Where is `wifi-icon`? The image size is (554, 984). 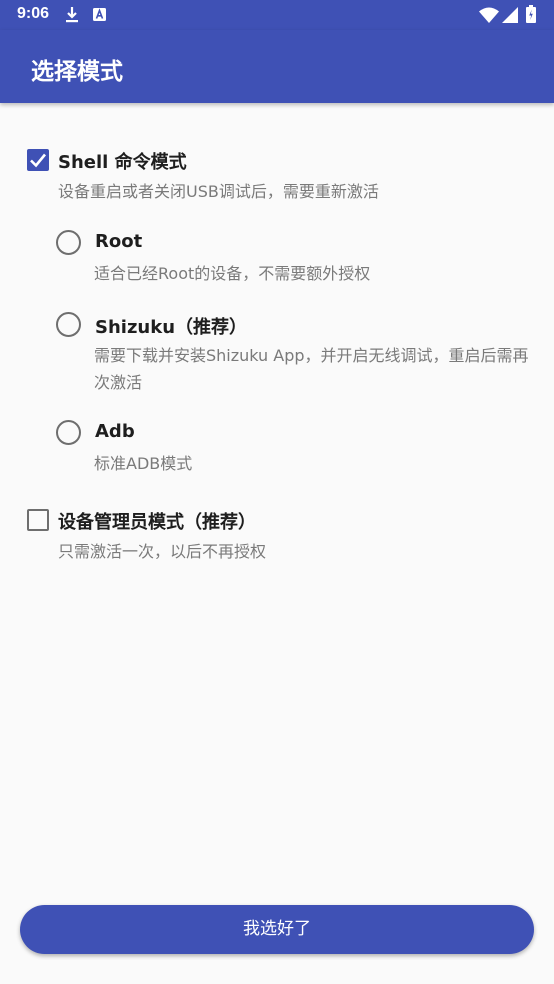 wifi-icon is located at coordinates (489, 15).